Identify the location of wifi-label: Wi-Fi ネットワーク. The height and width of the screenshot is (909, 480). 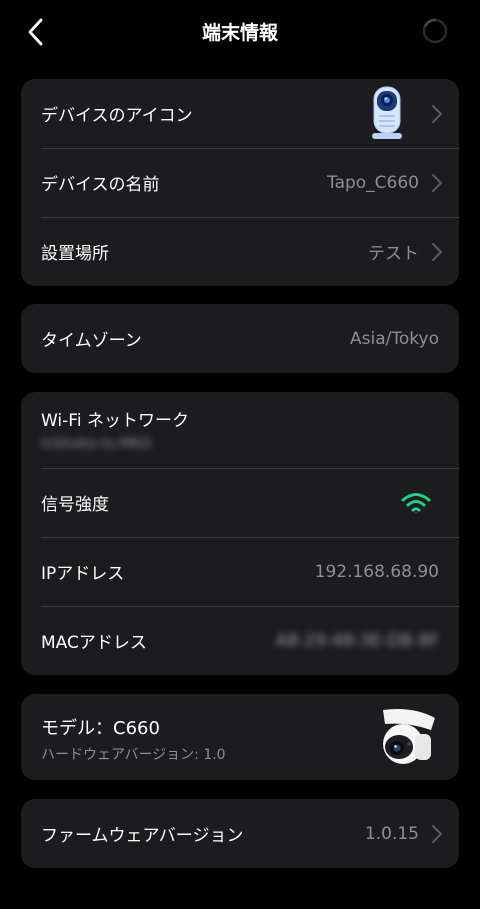
(115, 421).